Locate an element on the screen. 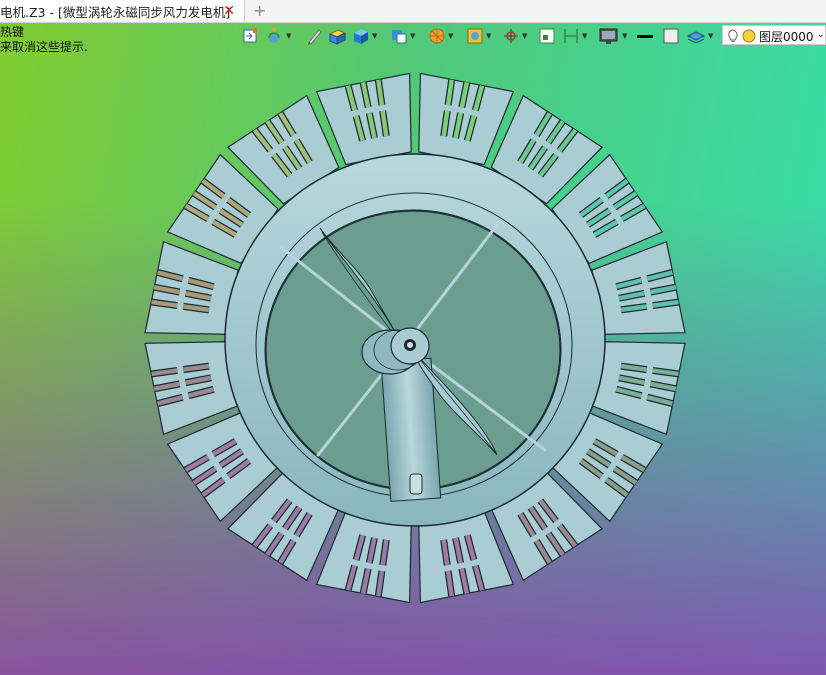 This screenshot has height=675, width=826. section-plane-icon is located at coordinates (571, 36).